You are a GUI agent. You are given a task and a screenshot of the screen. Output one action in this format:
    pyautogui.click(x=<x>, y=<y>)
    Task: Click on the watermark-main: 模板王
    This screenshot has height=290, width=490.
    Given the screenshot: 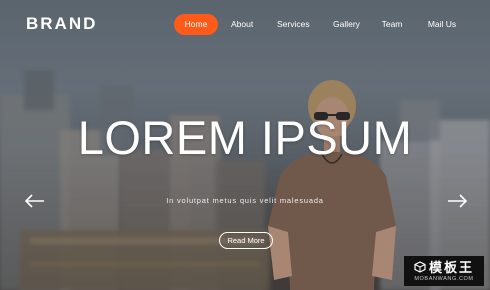 What is the action you would take?
    pyautogui.click(x=444, y=267)
    